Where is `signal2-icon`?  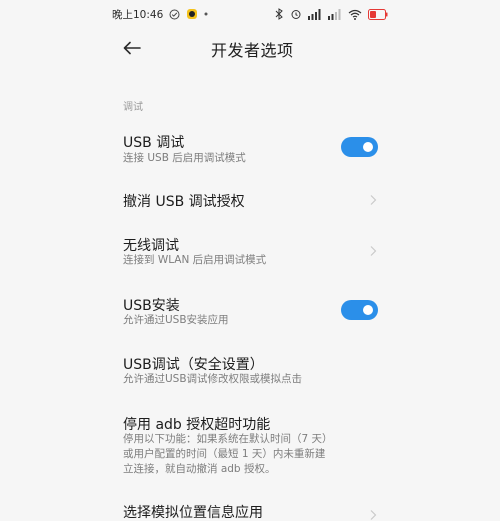
signal2-icon is located at coordinates (335, 14).